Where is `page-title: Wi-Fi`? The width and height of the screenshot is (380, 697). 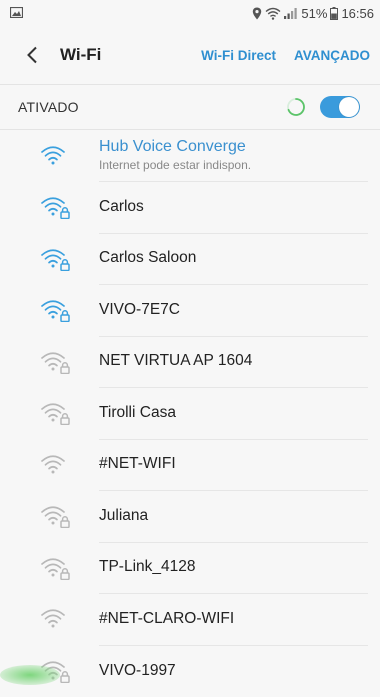 page-title: Wi-Fi is located at coordinates (81, 54).